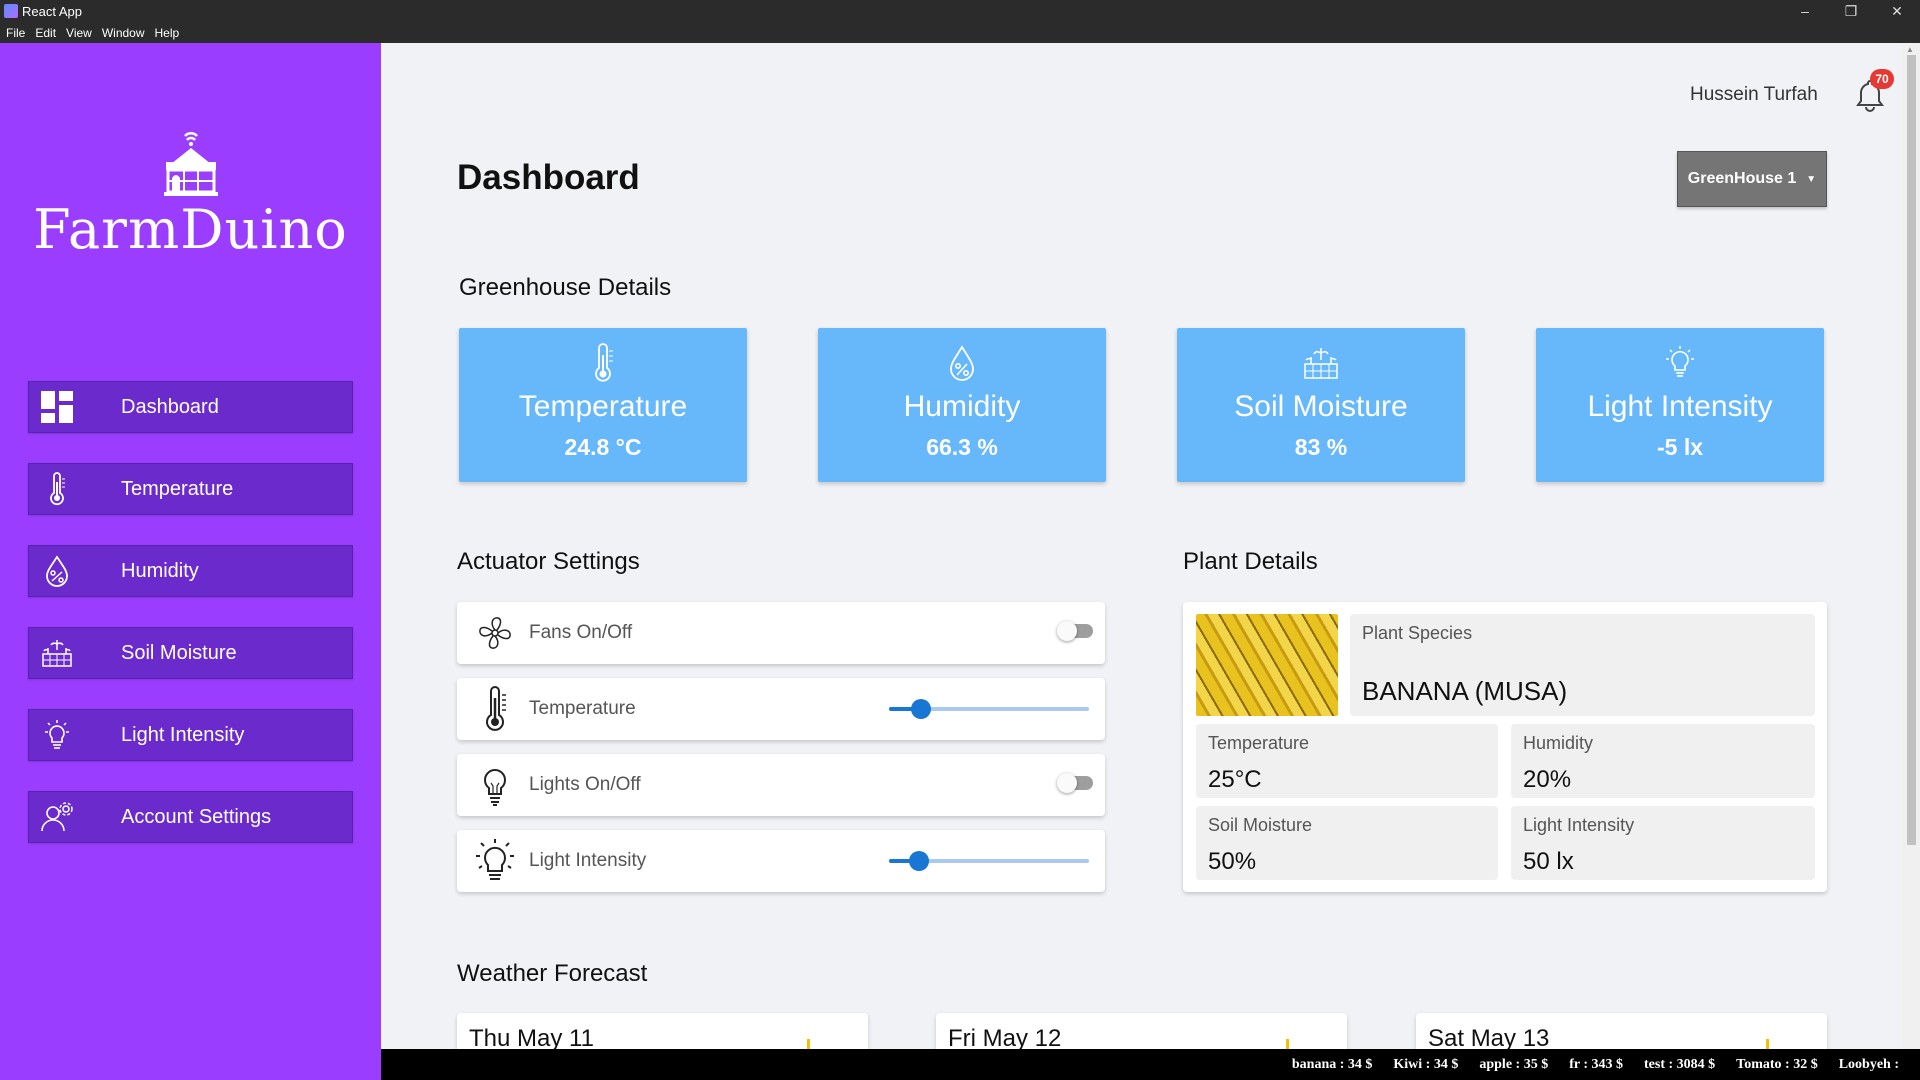 Image resolution: width=1920 pixels, height=1080 pixels. I want to click on fans-toggle, so click(1075, 631).